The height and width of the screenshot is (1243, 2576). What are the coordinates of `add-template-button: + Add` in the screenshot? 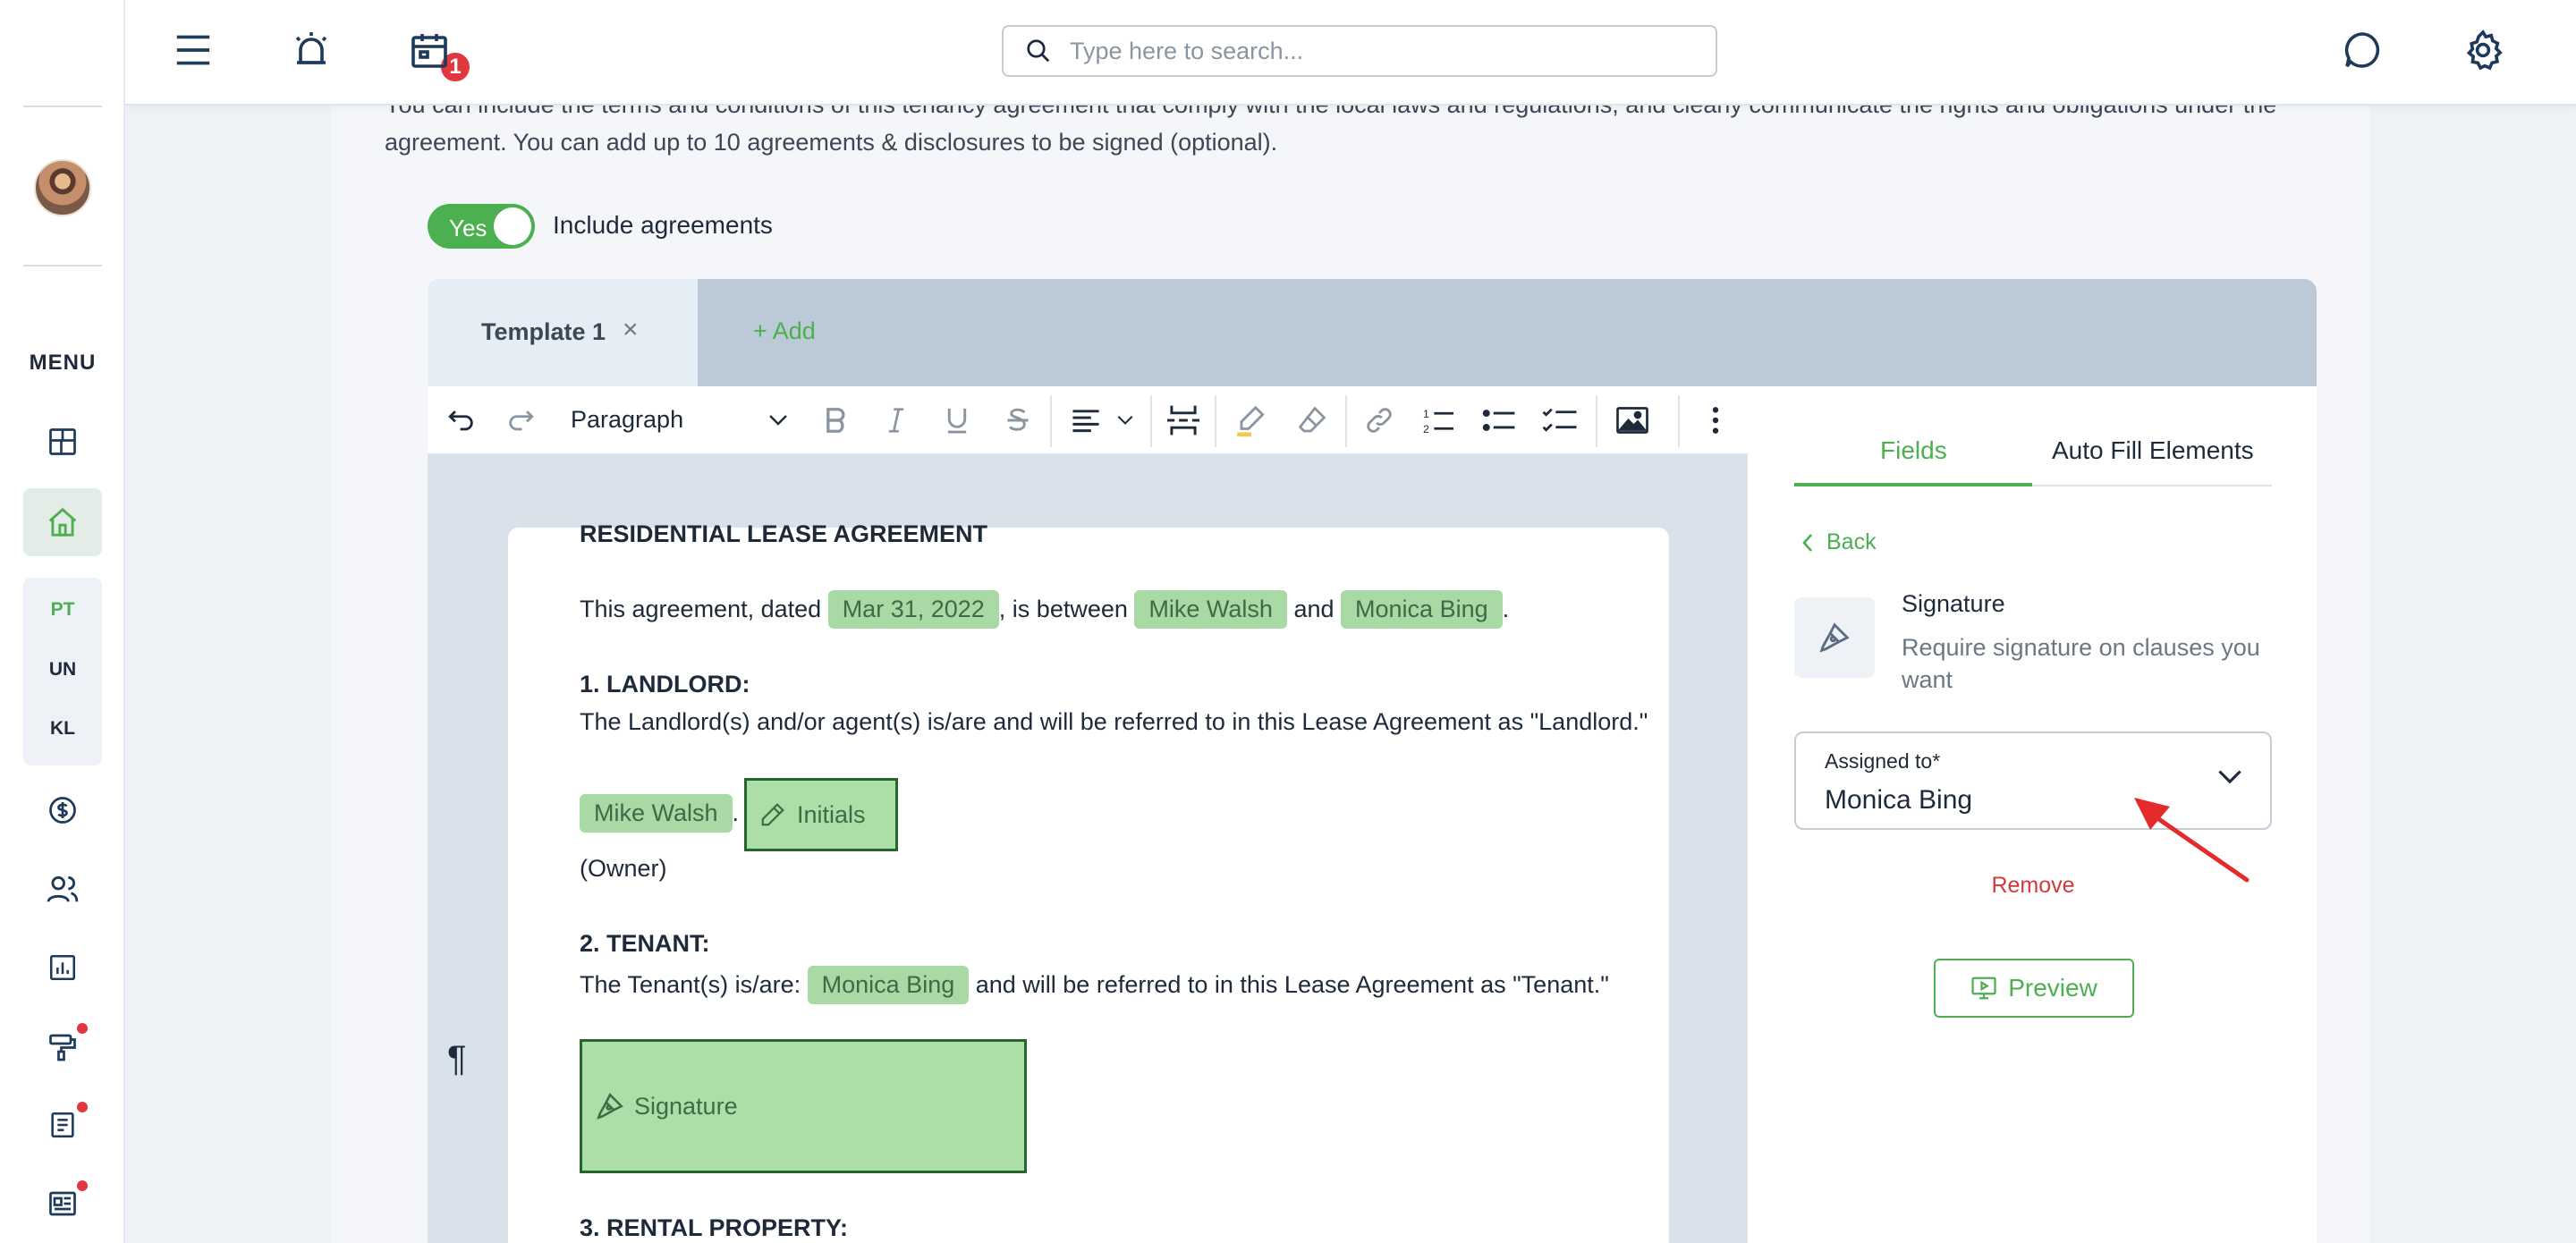 It's located at (784, 331).